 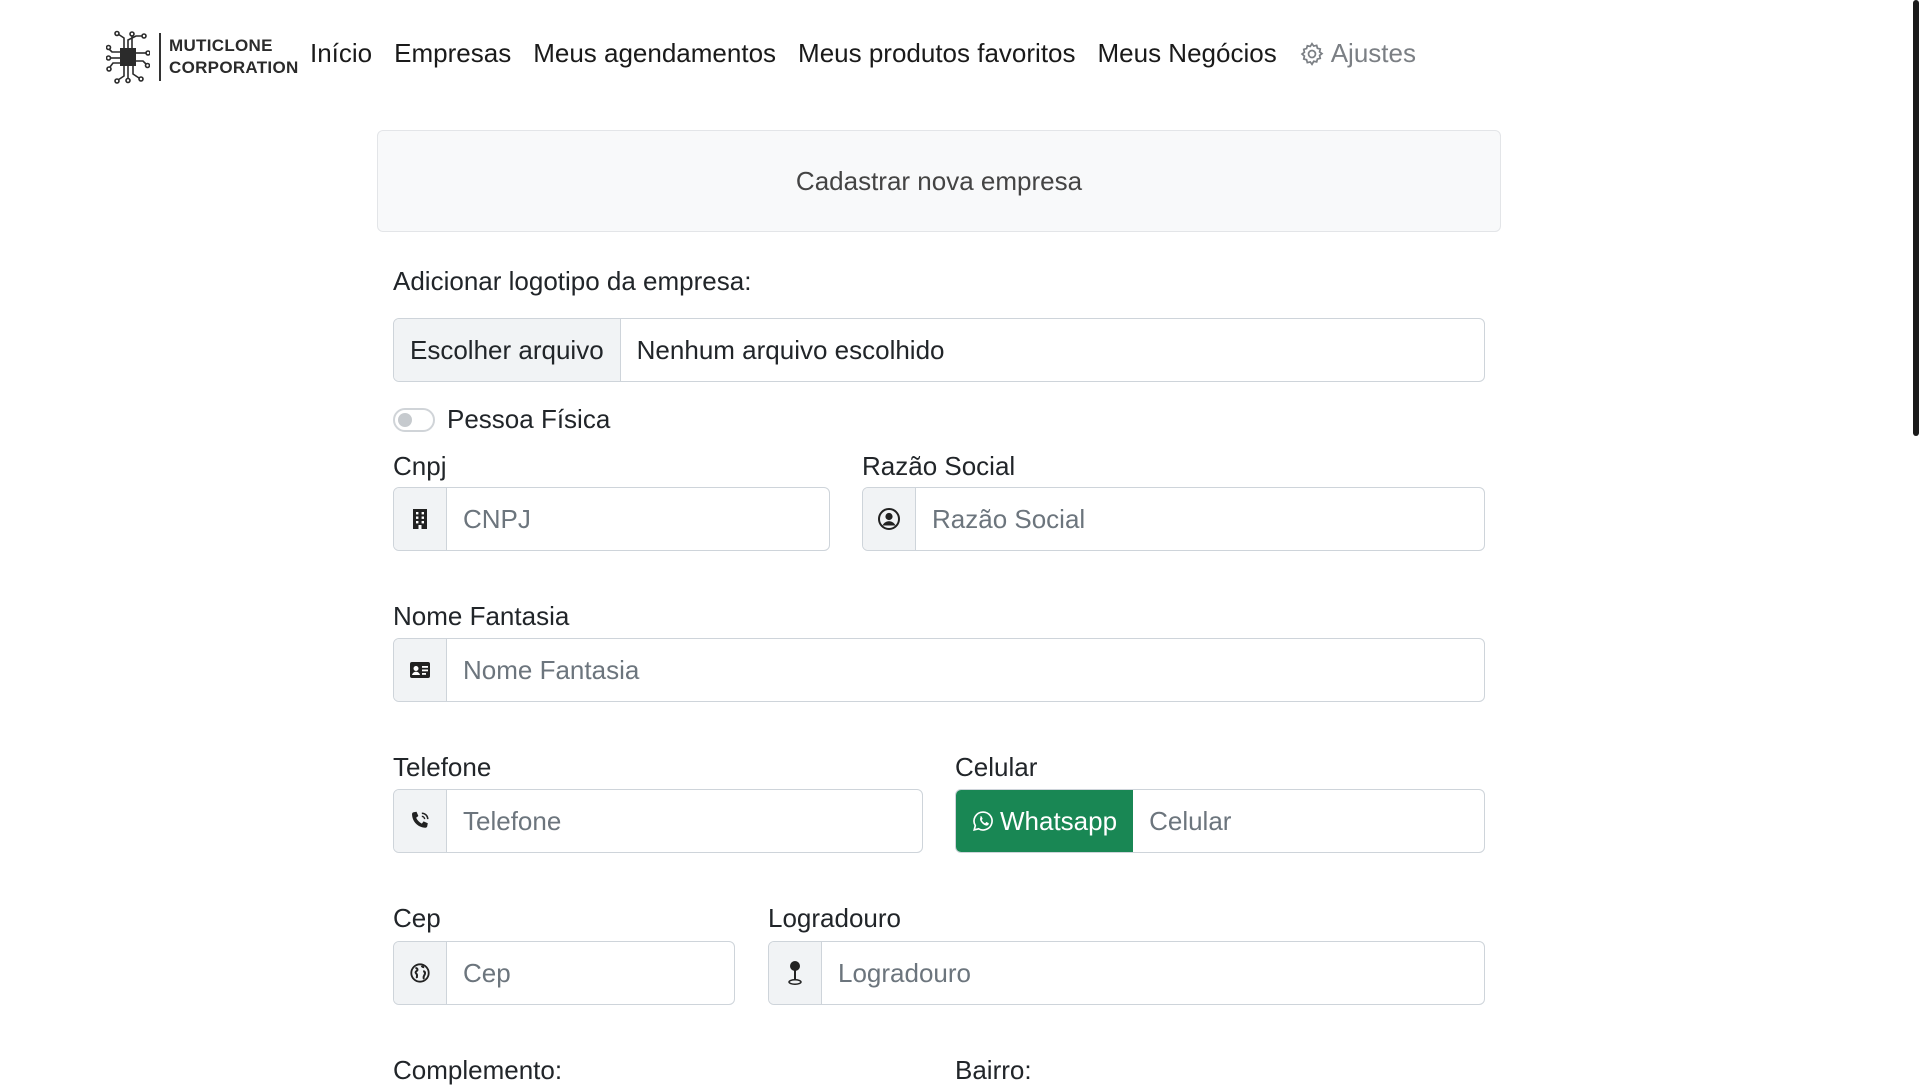 I want to click on nav-item-ajustes-label: Ajustes, so click(x=1373, y=53).